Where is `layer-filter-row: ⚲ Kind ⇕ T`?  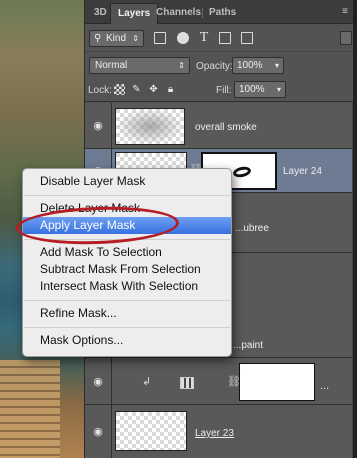
layer-filter-row: ⚲ Kind ⇕ T is located at coordinates (221, 38).